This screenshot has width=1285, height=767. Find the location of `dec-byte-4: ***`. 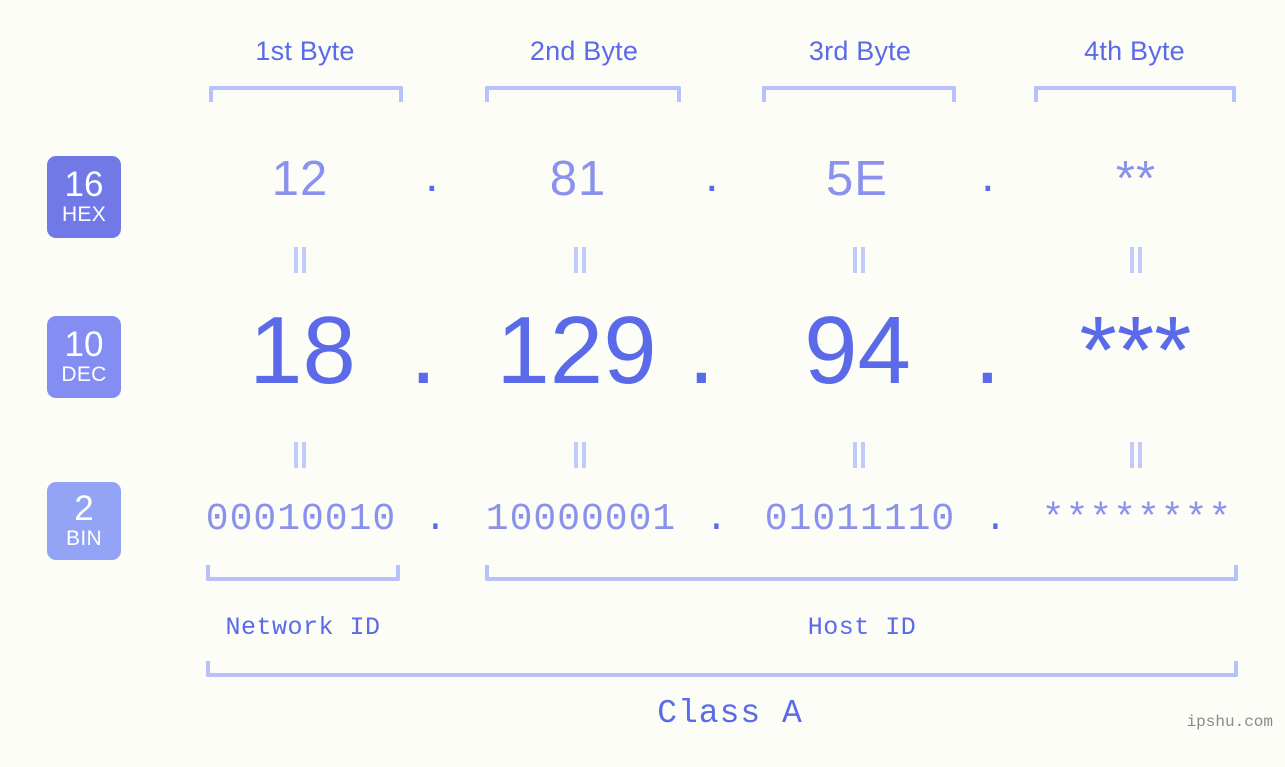

dec-byte-4: *** is located at coordinates (1135, 350).